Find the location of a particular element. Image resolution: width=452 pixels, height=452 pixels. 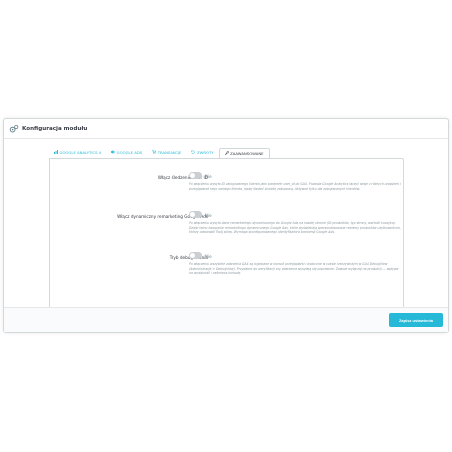

tab-label: ZAAWANSOWANE is located at coordinates (247, 153).